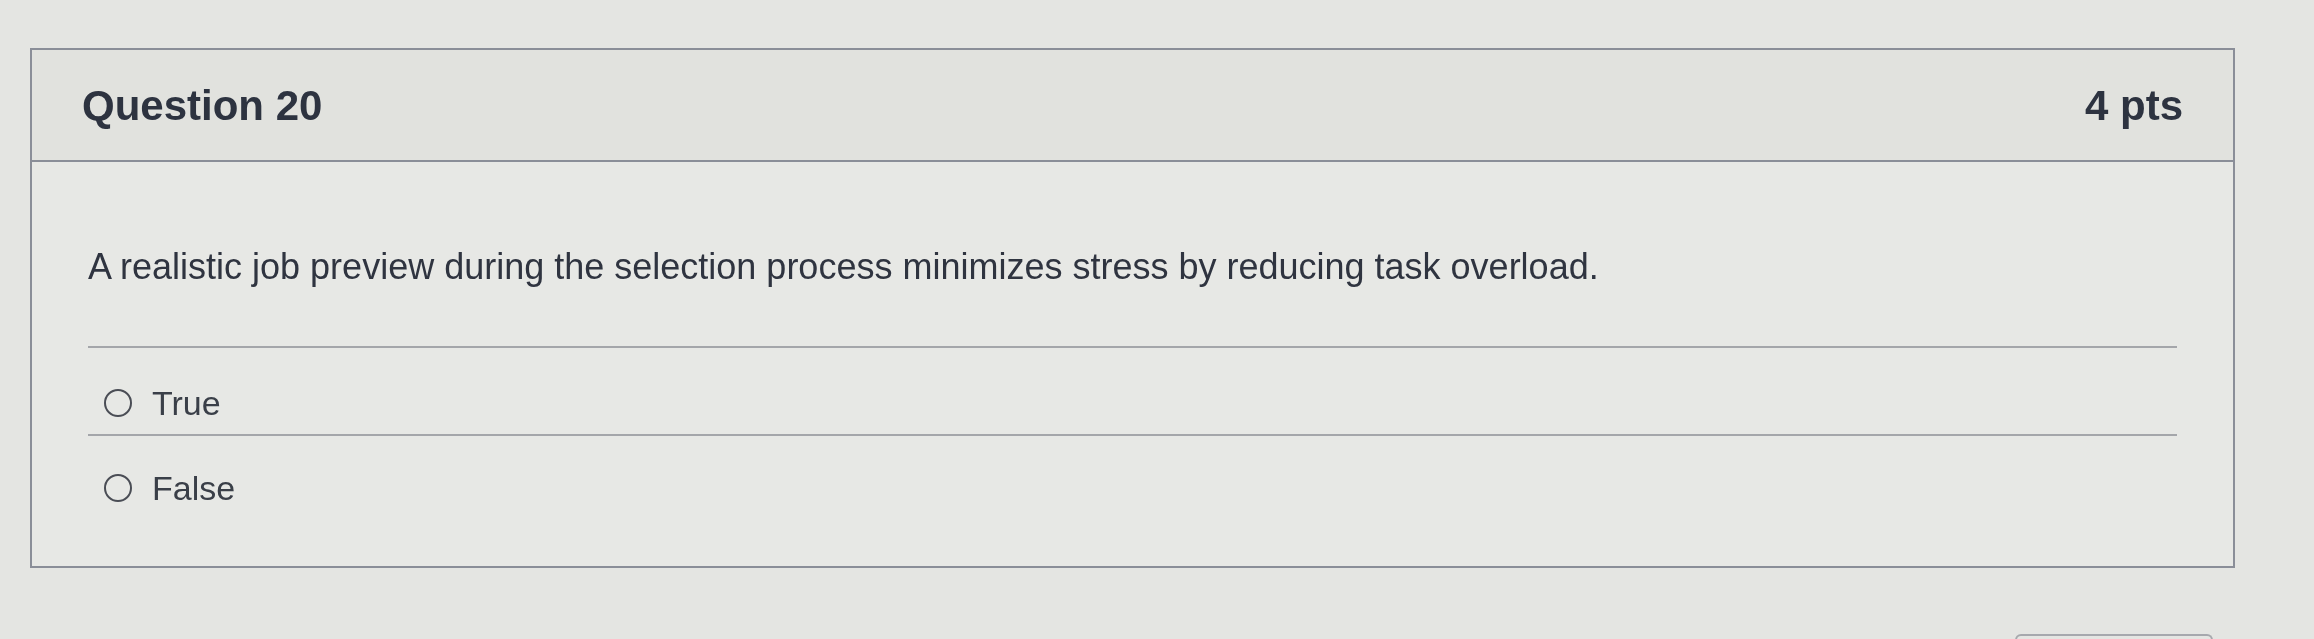  I want to click on question-text: A realistic job preview during the selection process minimizes stress by reducing task overload., so click(844, 267).